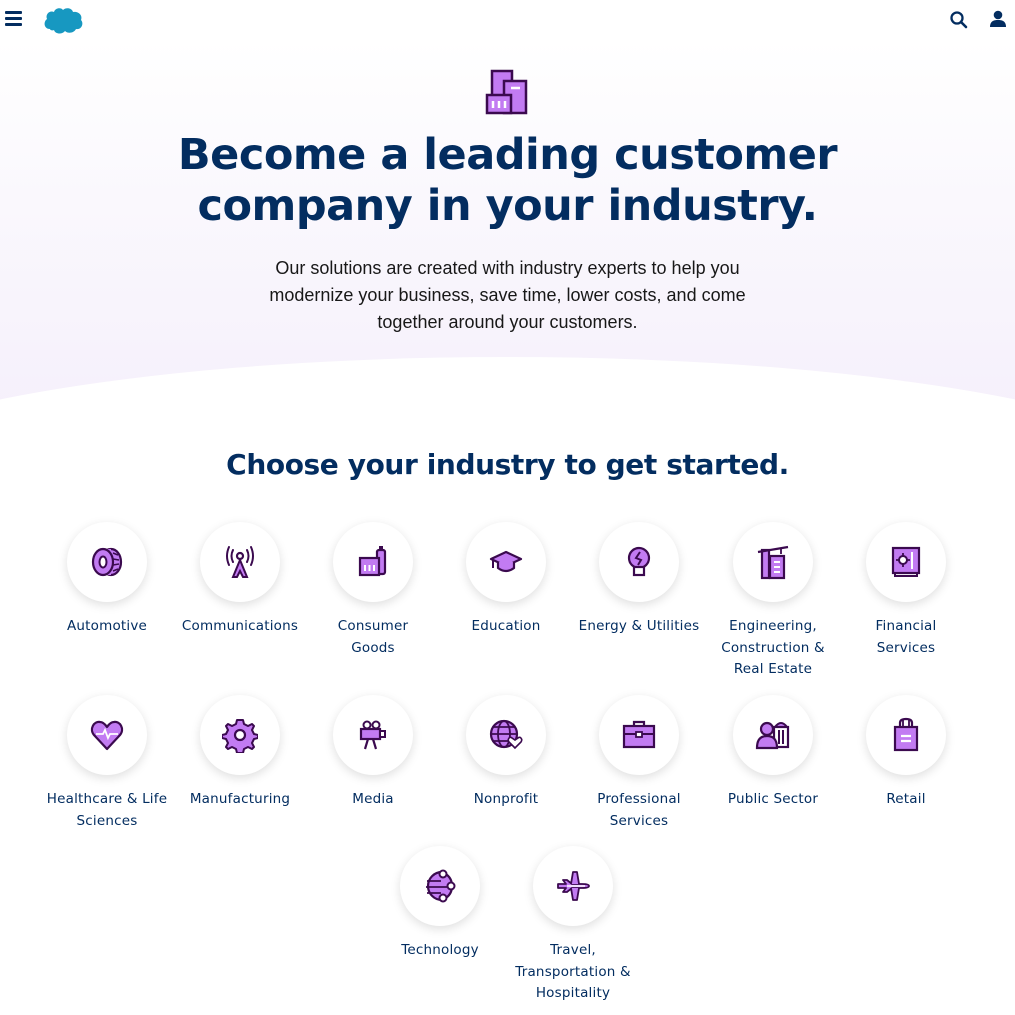 The image size is (1015, 1015). I want to click on globe-heart-icon, so click(506, 734).